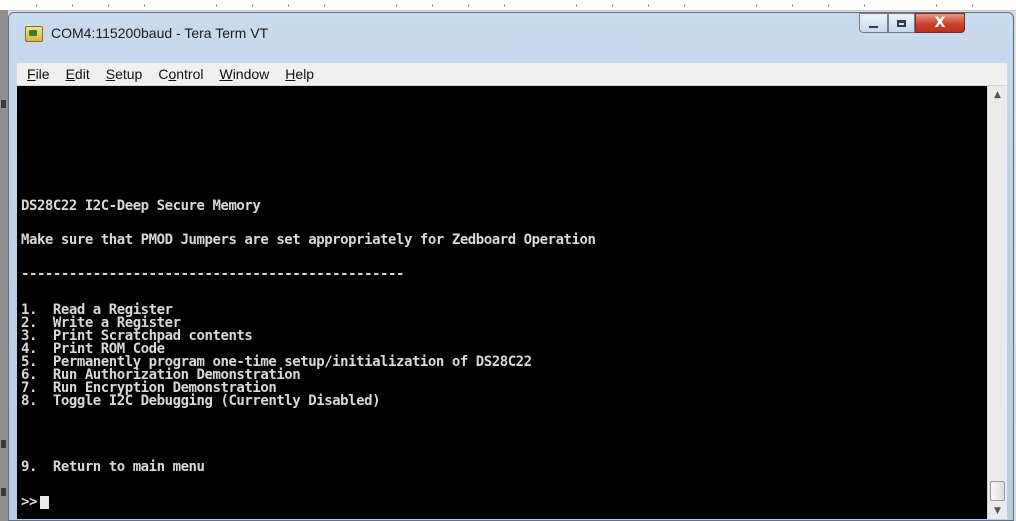 The image size is (1016, 521). Describe the element at coordinates (34, 34) in the screenshot. I see `tera-term-app-icon` at that location.